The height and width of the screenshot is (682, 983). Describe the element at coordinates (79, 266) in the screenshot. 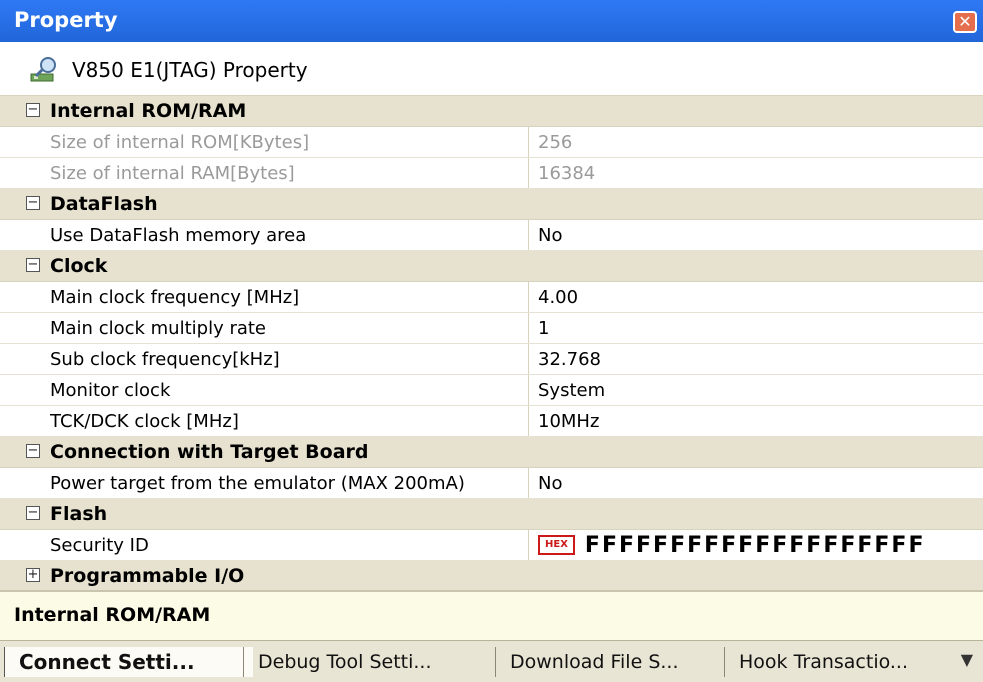

I see `category-label: Clock` at that location.